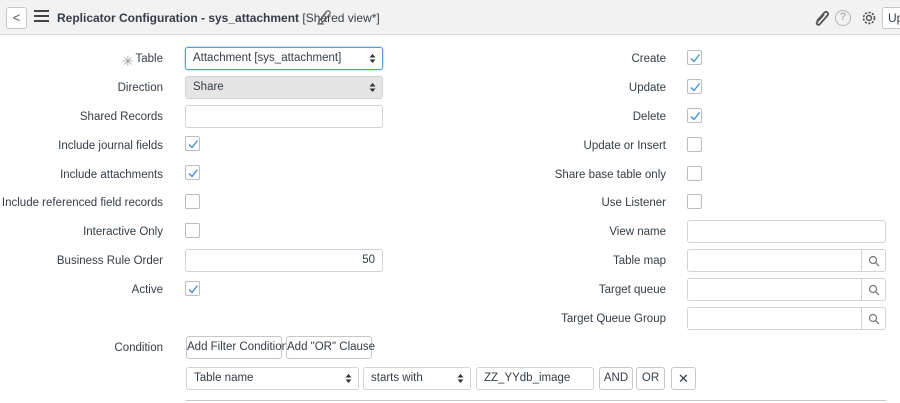 The image size is (900, 403). What do you see at coordinates (633, 203) in the screenshot?
I see `use-listener-label: Use Listener` at bounding box center [633, 203].